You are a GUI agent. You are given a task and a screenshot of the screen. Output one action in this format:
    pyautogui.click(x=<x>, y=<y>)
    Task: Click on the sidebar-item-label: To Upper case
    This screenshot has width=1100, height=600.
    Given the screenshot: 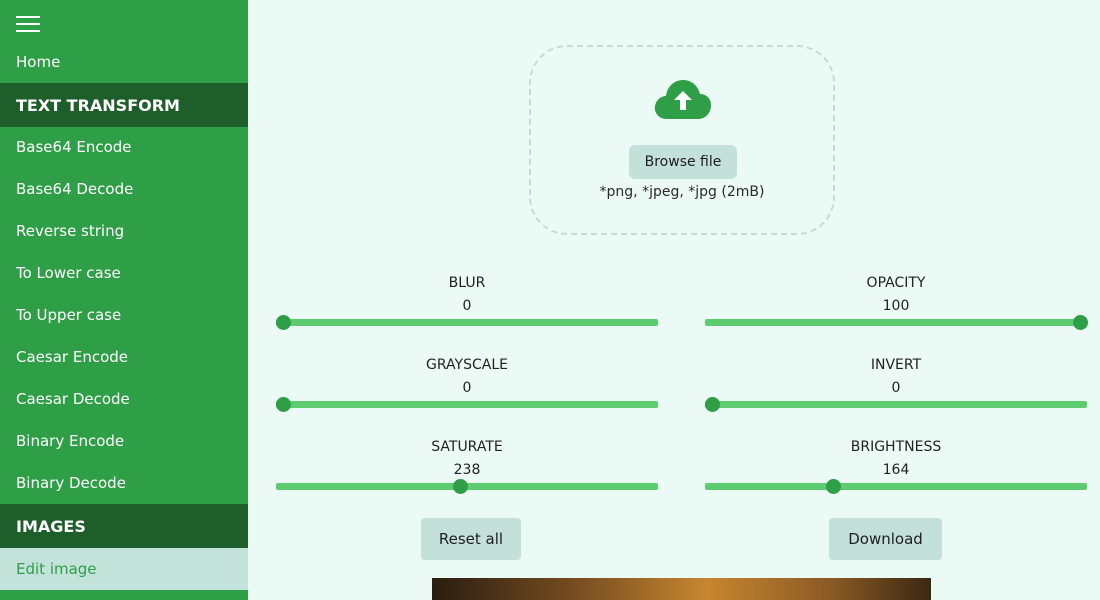 What is the action you would take?
    pyautogui.click(x=69, y=315)
    